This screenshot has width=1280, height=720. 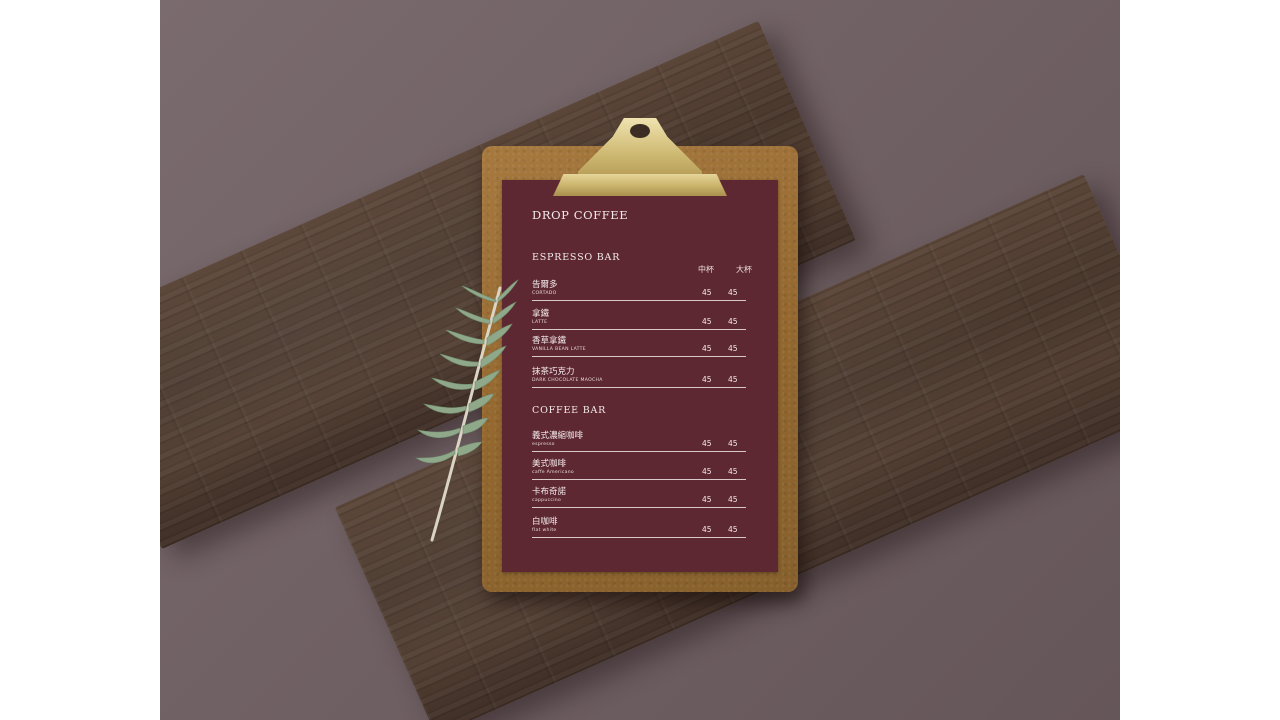 What do you see at coordinates (639, 526) in the screenshot?
I see `menu-item: 白咖啡 flat white 45 45` at bounding box center [639, 526].